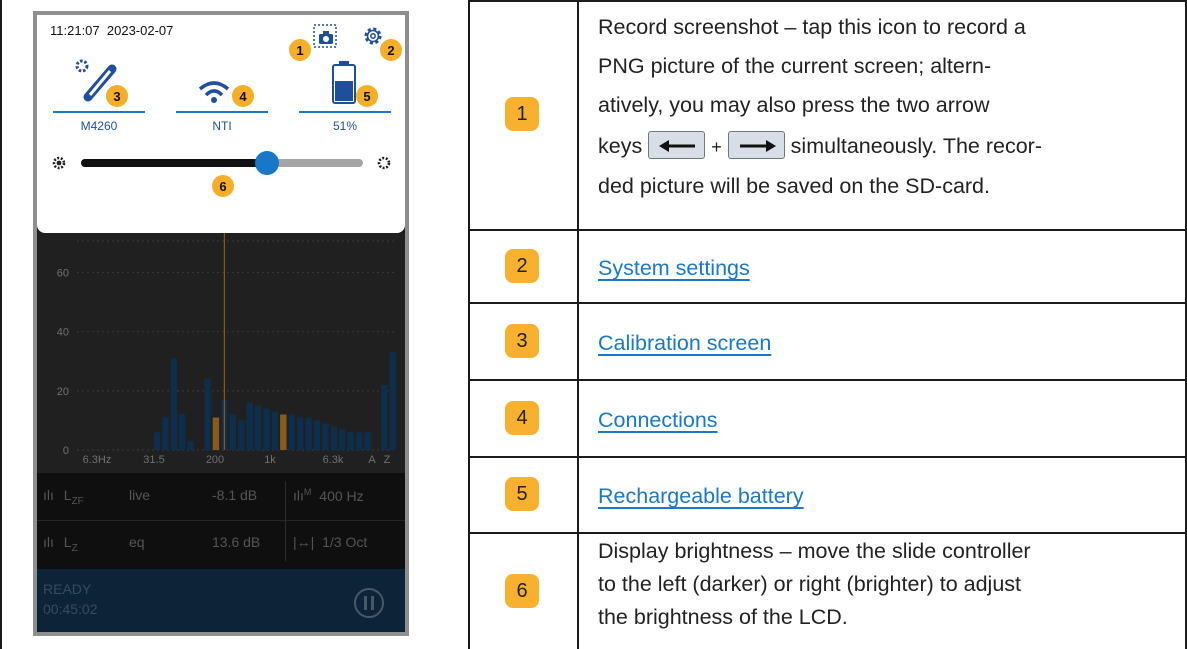 The height and width of the screenshot is (649, 1187). I want to click on row-5-description: Rechargeable battery, so click(888, 496).